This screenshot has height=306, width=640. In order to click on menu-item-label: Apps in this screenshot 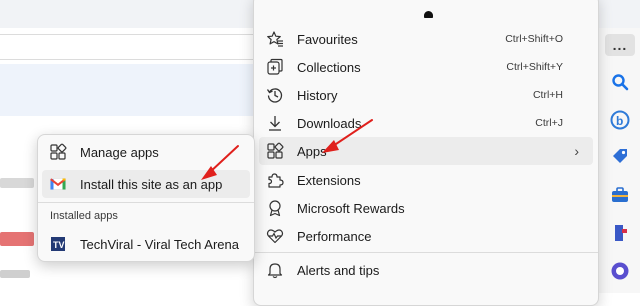, I will do `click(312, 151)`.